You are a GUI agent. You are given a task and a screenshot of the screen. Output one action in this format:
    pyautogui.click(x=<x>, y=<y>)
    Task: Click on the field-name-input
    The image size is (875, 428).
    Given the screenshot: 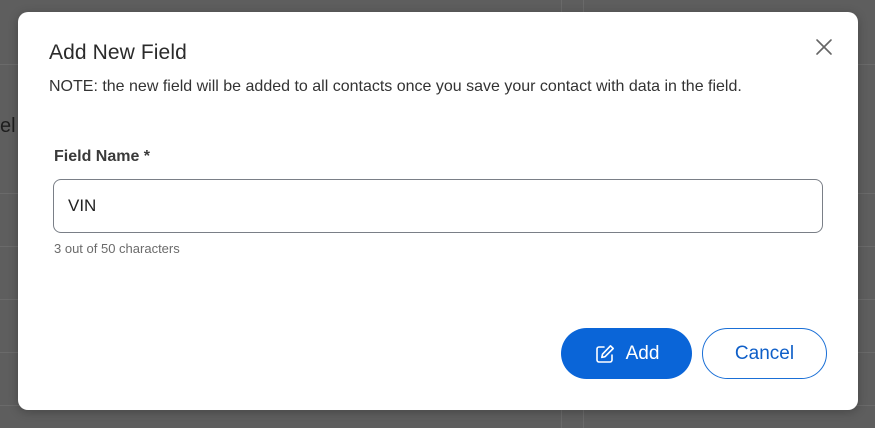 What is the action you would take?
    pyautogui.click(x=438, y=206)
    